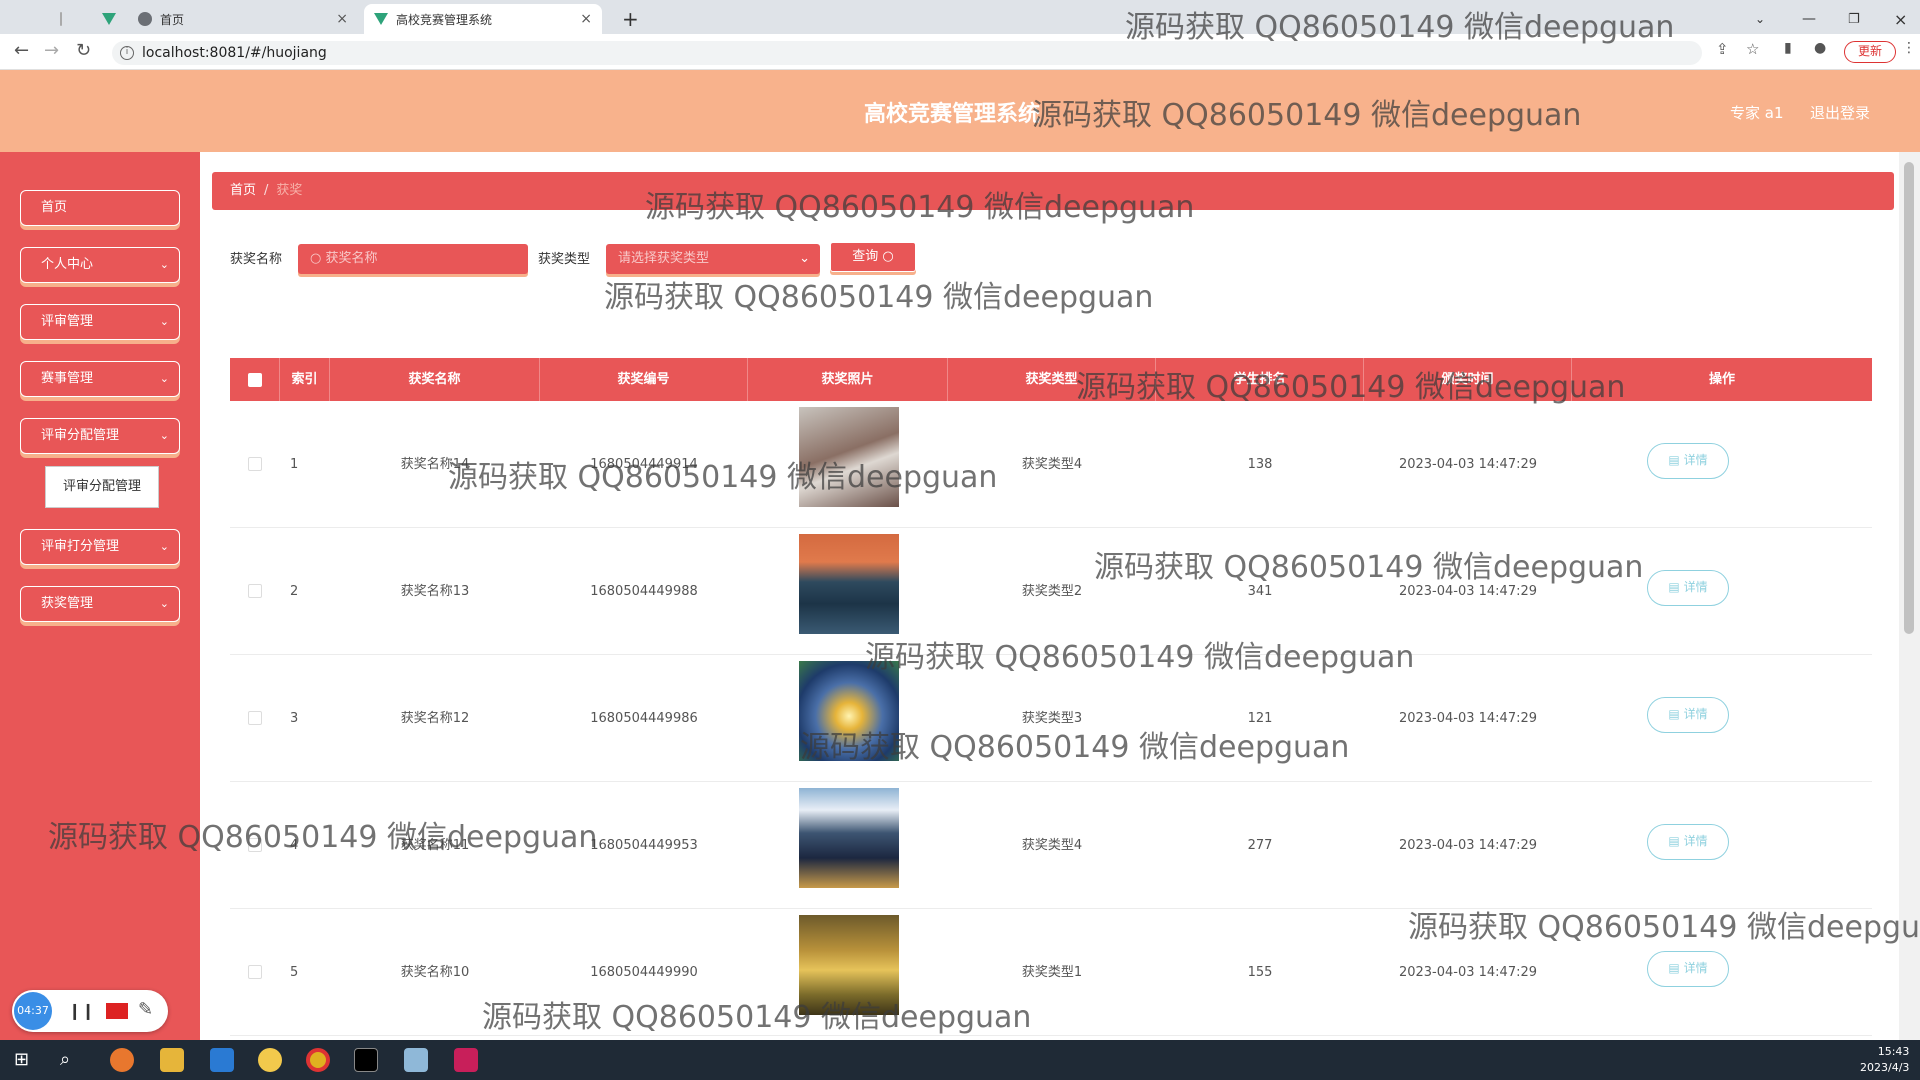 The width and height of the screenshot is (1920, 1080). I want to click on system-clock: 15:43 2023/4/3, so click(1884, 1060).